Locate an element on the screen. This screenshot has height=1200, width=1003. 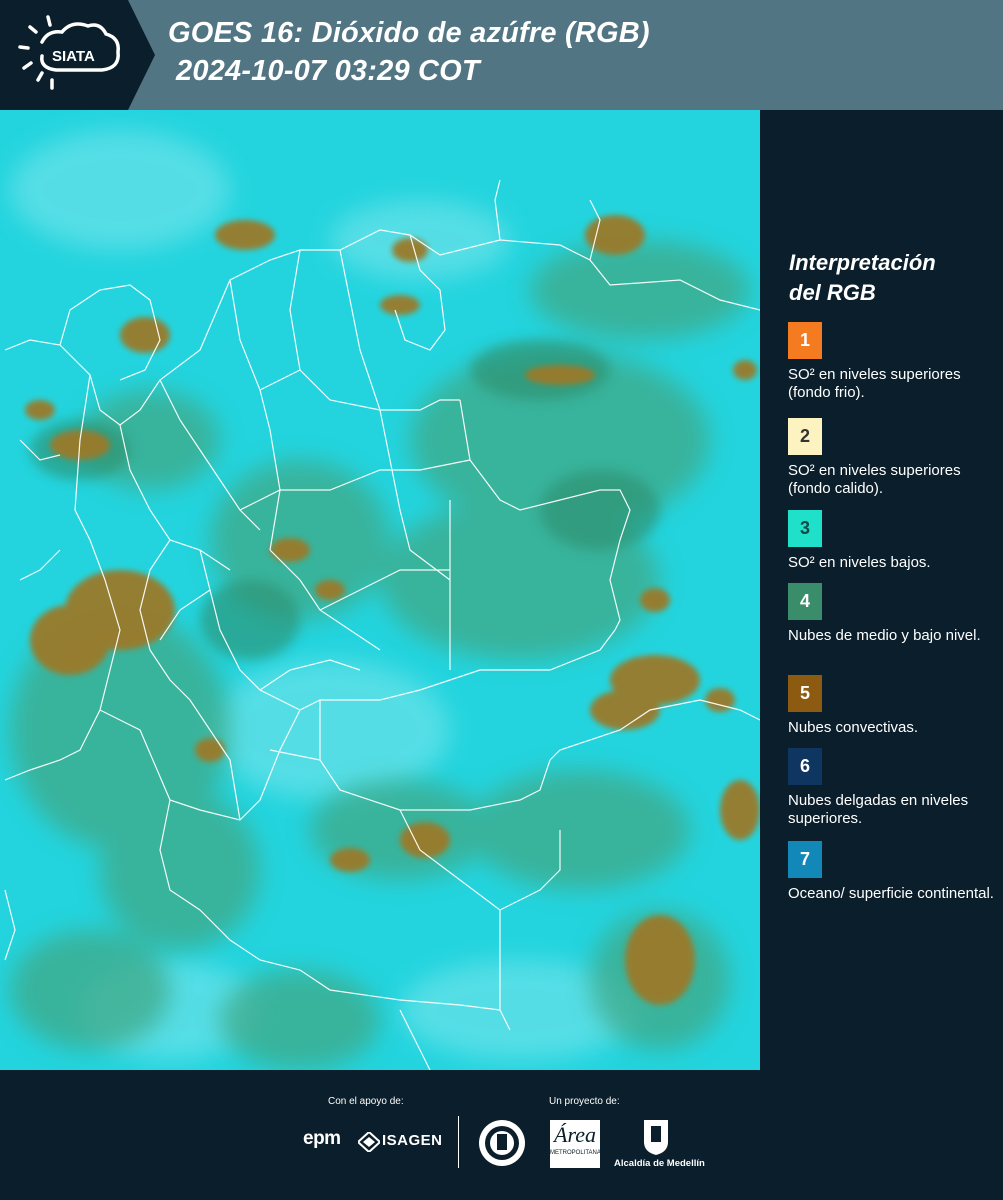
legend-title-line-2: del RGB is located at coordinates (832, 292).